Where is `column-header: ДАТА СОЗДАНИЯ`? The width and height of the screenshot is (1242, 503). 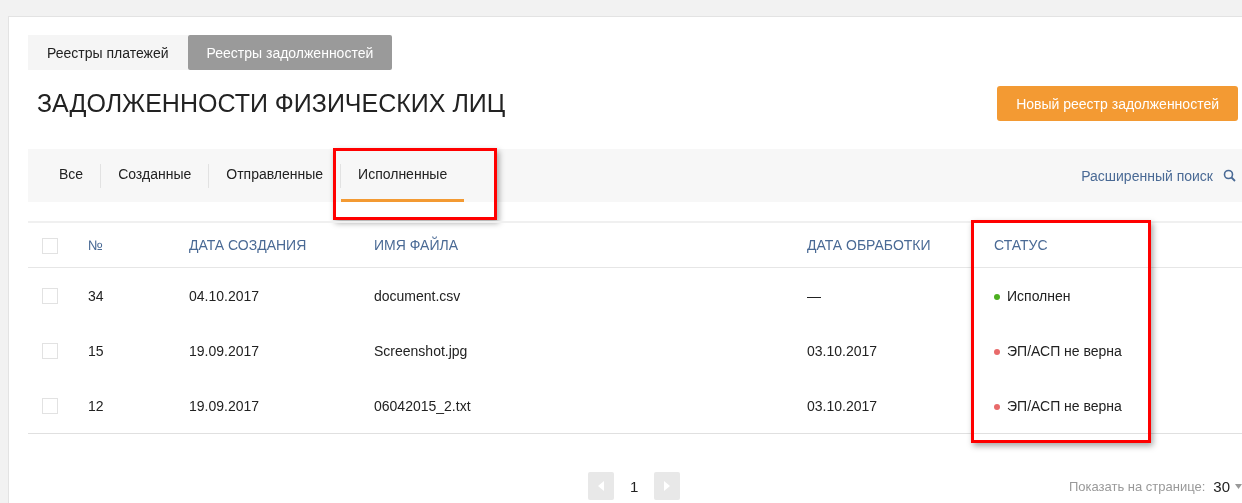 column-header: ДАТА СОЗДАНИЯ is located at coordinates (248, 245).